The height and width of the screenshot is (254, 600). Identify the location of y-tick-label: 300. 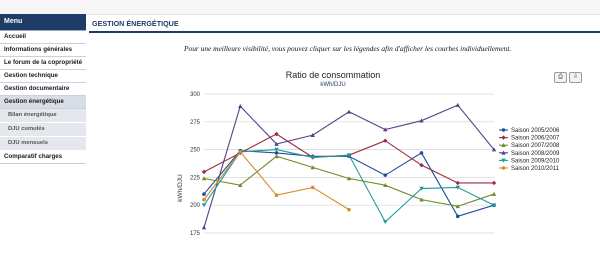
(195, 95).